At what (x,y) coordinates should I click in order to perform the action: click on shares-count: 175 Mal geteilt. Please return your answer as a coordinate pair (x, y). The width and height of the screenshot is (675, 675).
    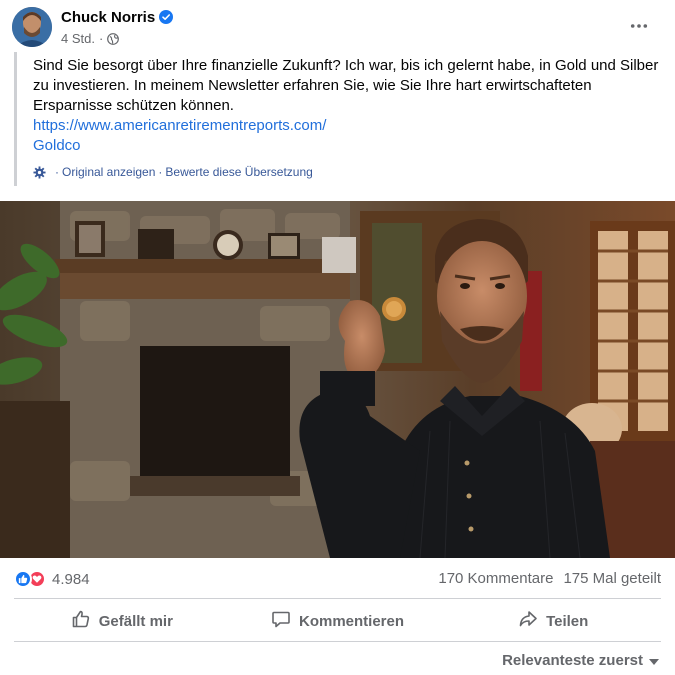
    Looking at the image, I should click on (612, 578).